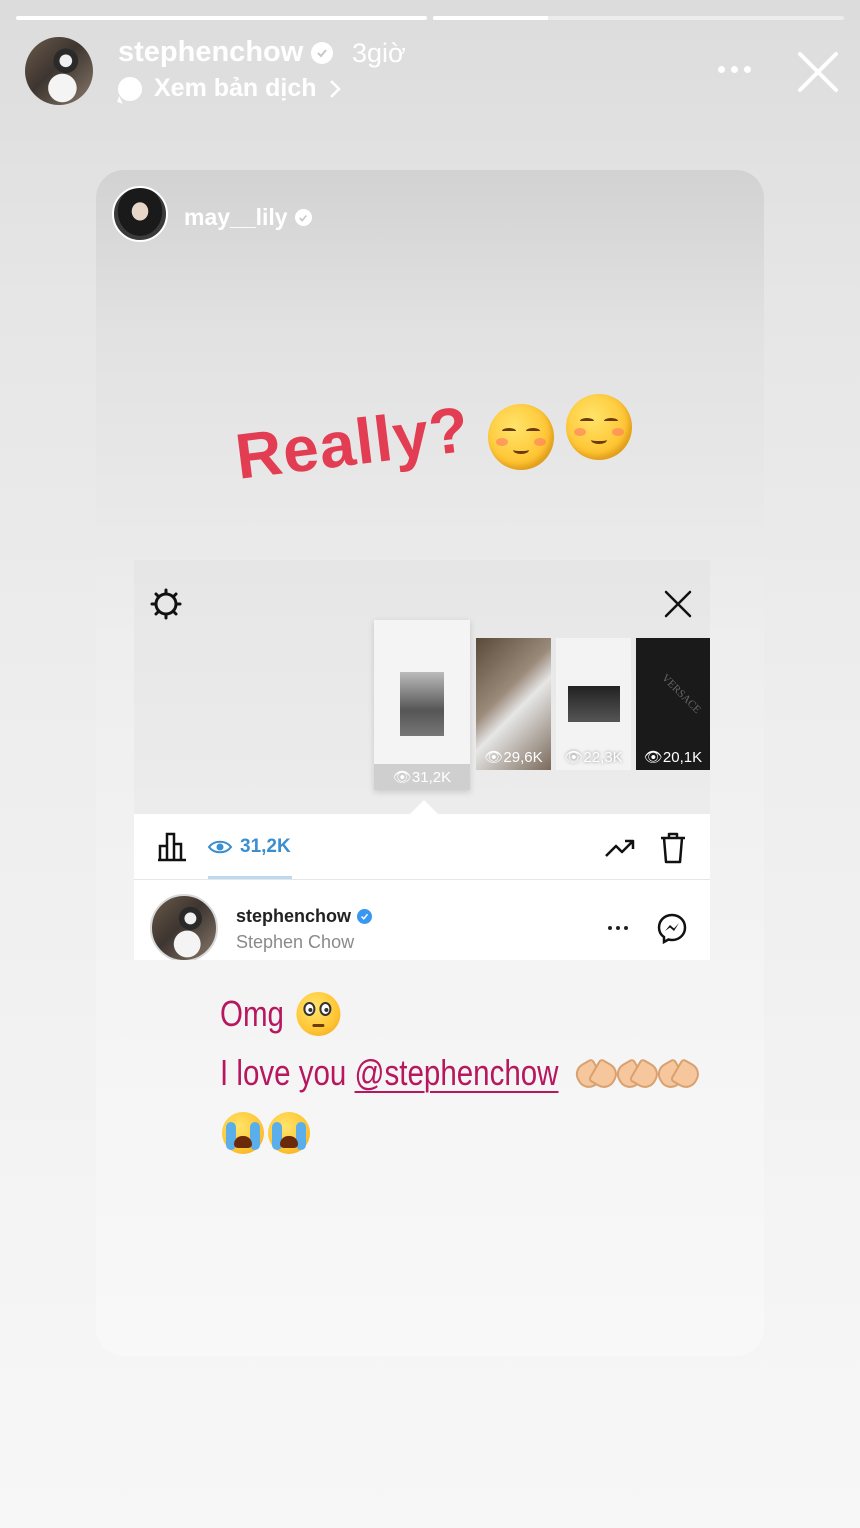 This screenshot has width=860, height=1528. I want to click on viewer-row: stephenchow Stephen Chow, so click(422, 920).